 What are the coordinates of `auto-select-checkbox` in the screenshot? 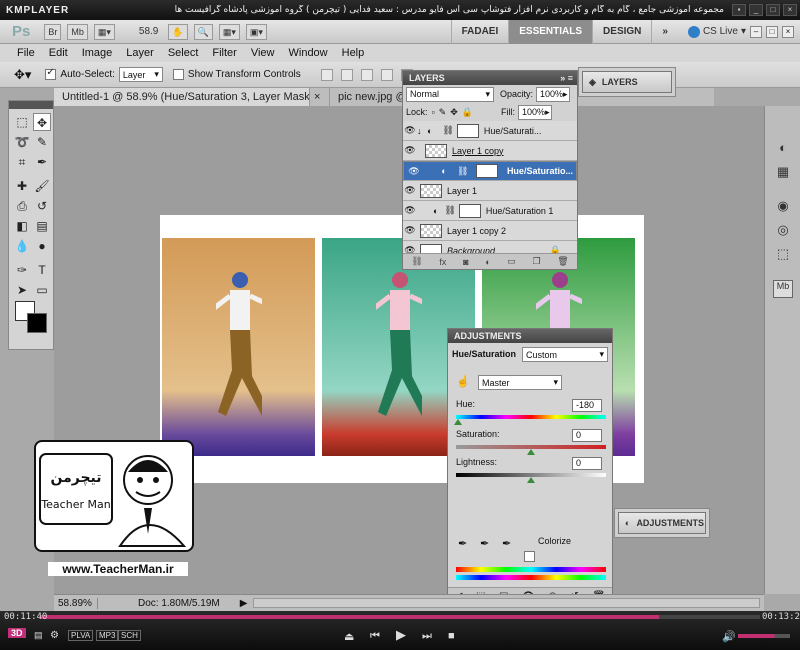 It's located at (51, 73).